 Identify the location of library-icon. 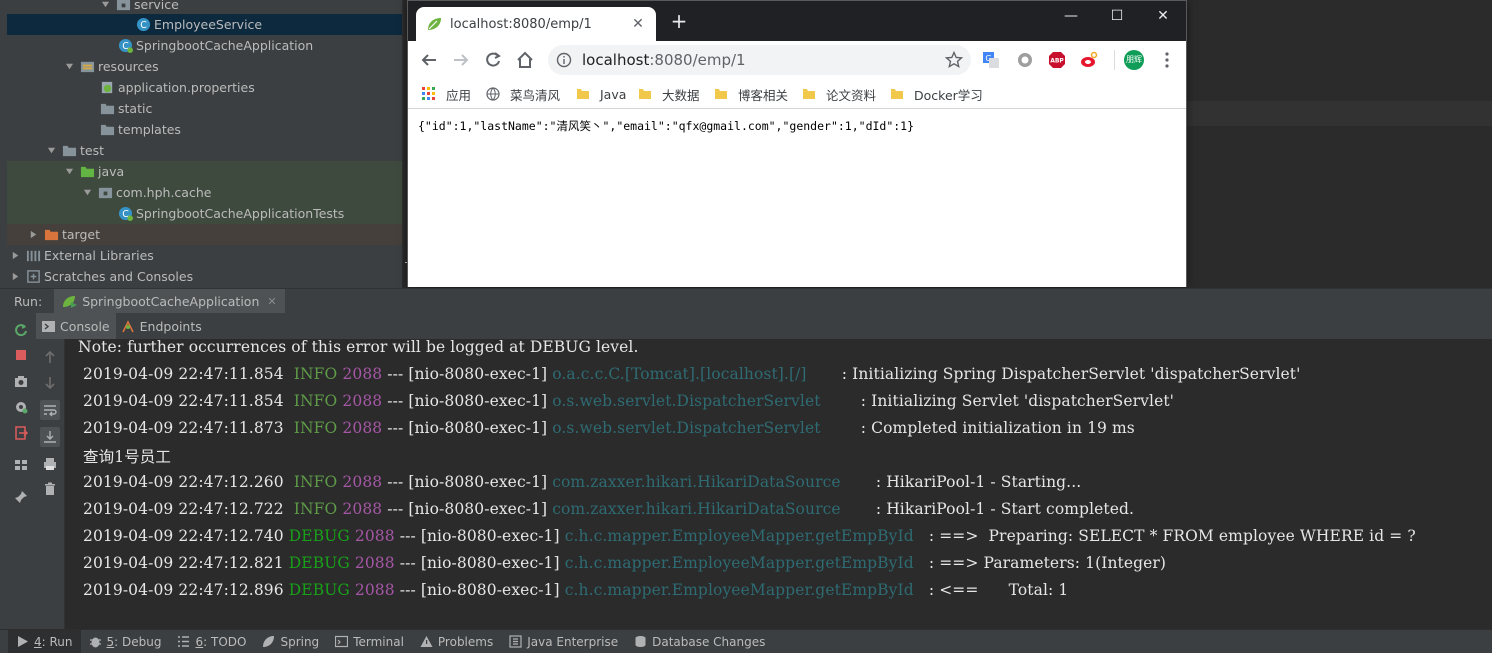
(33, 256).